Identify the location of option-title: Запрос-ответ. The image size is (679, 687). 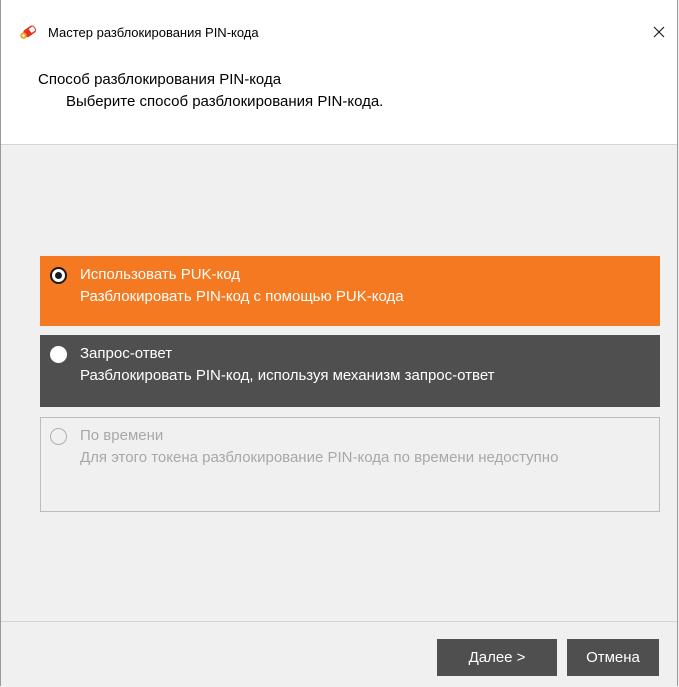
(126, 353).